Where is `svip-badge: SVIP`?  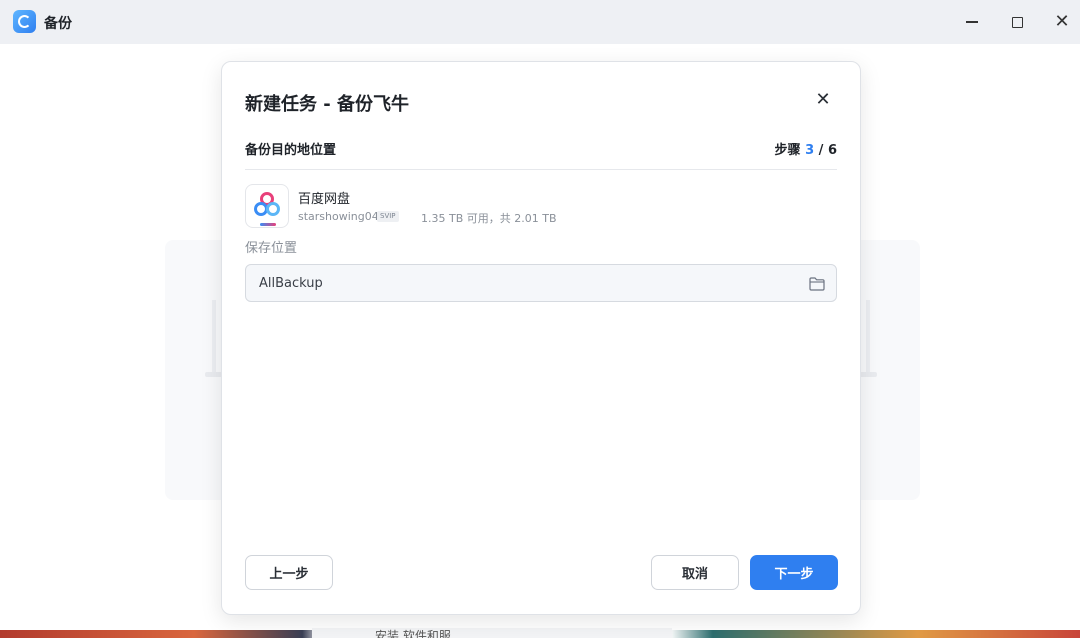
svip-badge: SVIP is located at coordinates (388, 216).